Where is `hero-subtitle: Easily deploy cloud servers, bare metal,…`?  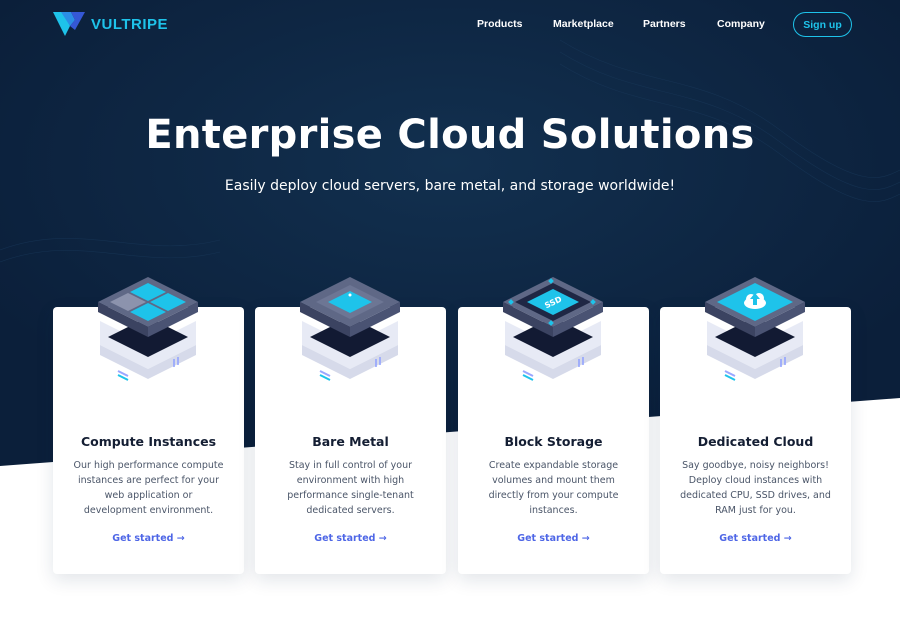
hero-subtitle: Easily deploy cloud servers, bare metal,… is located at coordinates (450, 186).